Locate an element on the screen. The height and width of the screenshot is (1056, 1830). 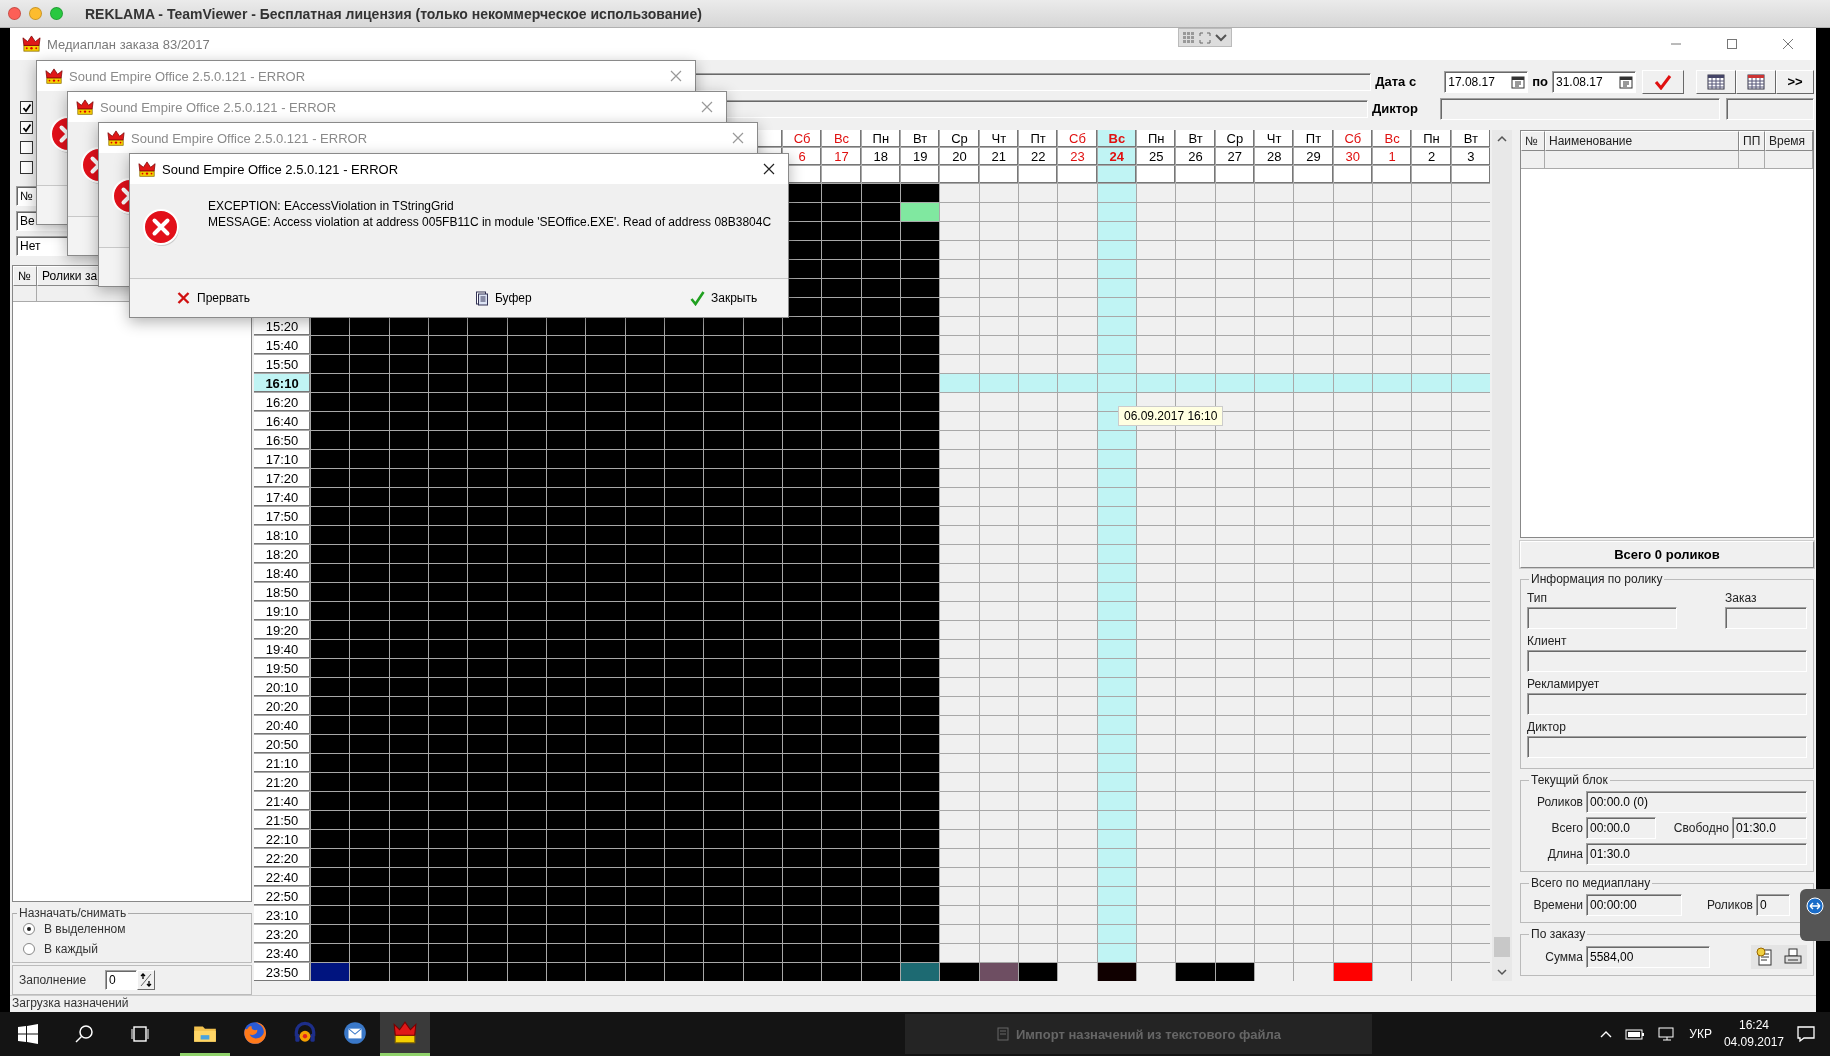
announcer-field is located at coordinates (1580, 108).